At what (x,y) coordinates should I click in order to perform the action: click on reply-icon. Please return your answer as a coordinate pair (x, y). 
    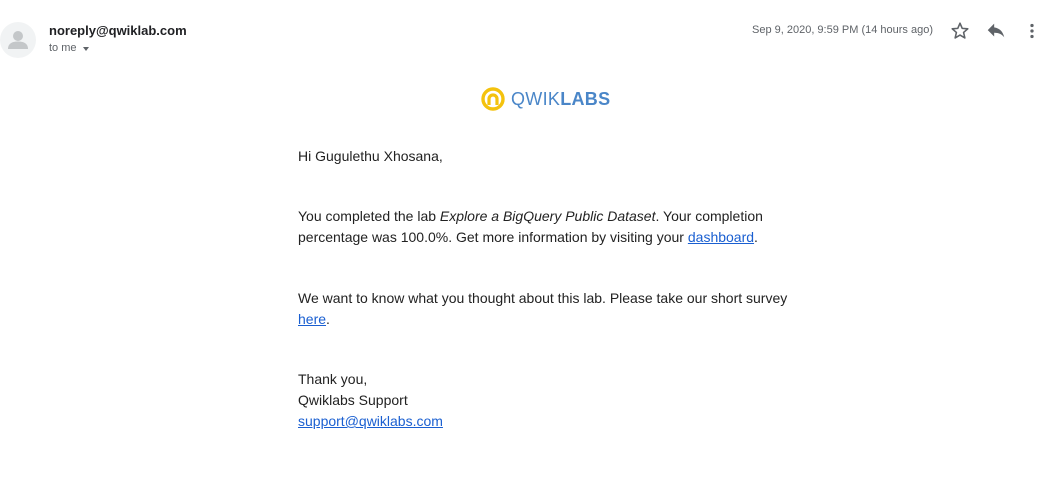
    Looking at the image, I should click on (996, 30).